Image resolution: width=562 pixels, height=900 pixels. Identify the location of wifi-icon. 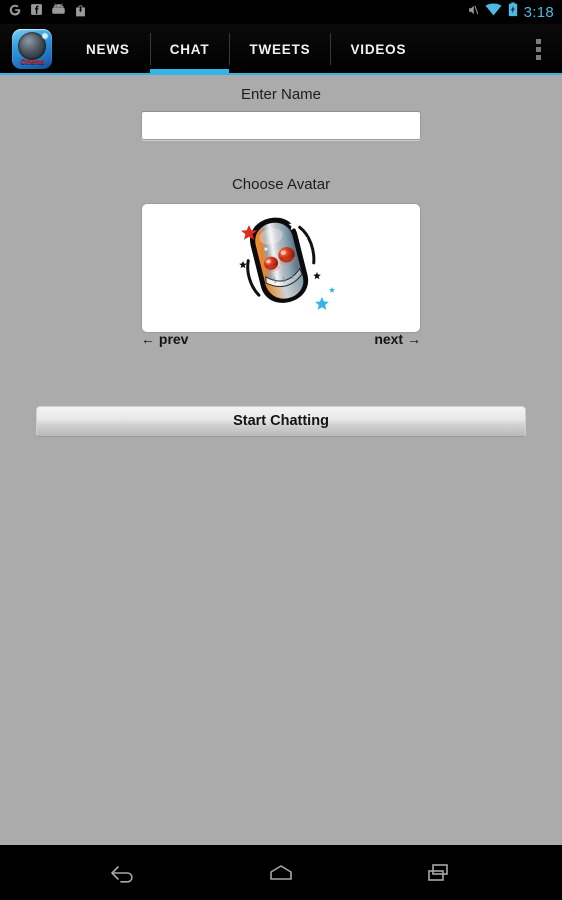
(493, 12).